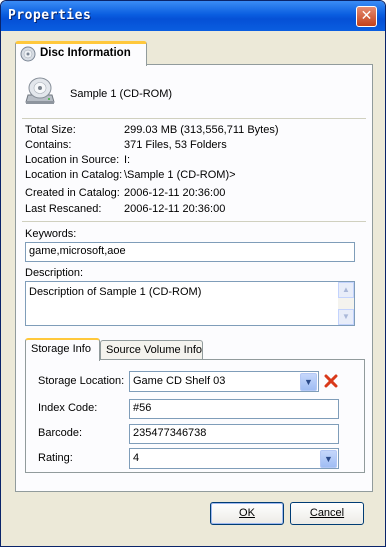 The width and height of the screenshot is (386, 547). What do you see at coordinates (193, 16) in the screenshot?
I see `title-bar: Properties ✕` at bounding box center [193, 16].